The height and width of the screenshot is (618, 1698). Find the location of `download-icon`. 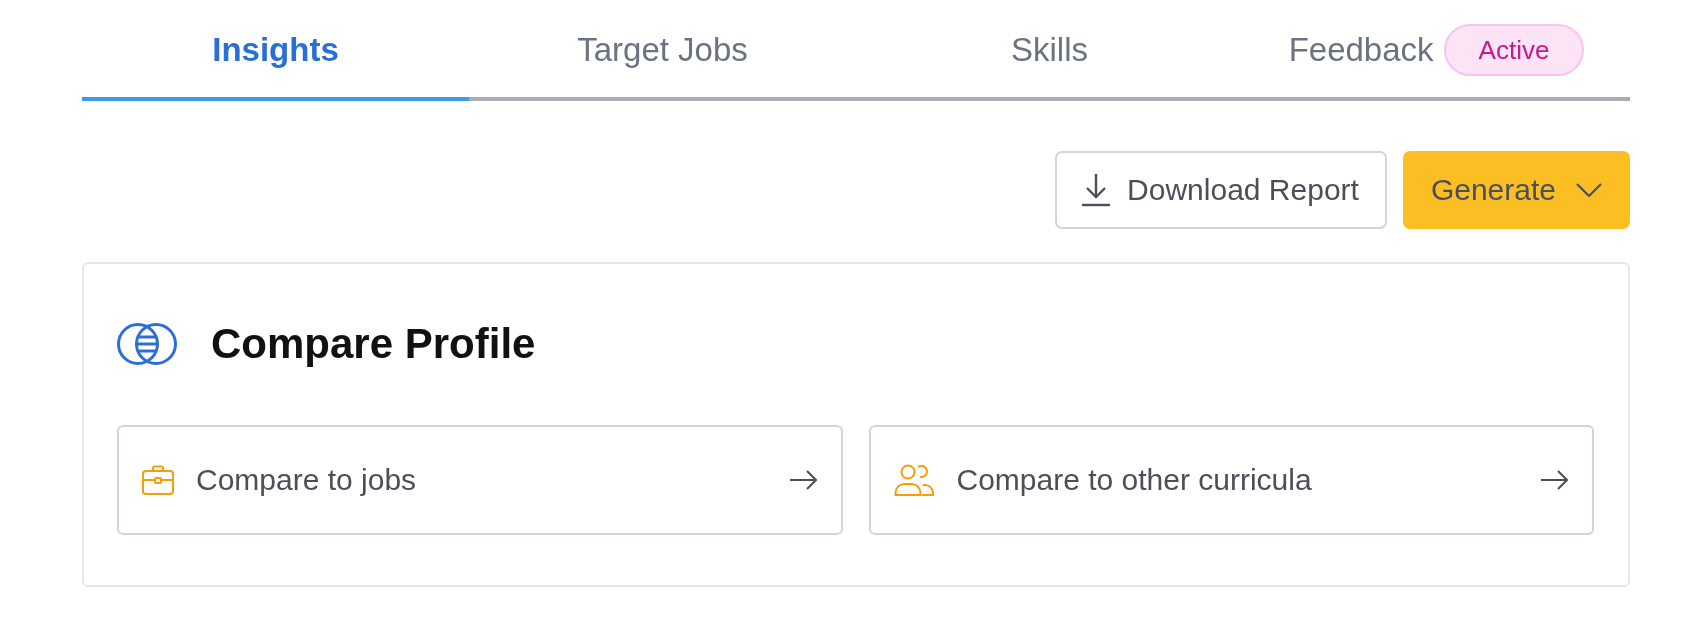

download-icon is located at coordinates (1096, 190).